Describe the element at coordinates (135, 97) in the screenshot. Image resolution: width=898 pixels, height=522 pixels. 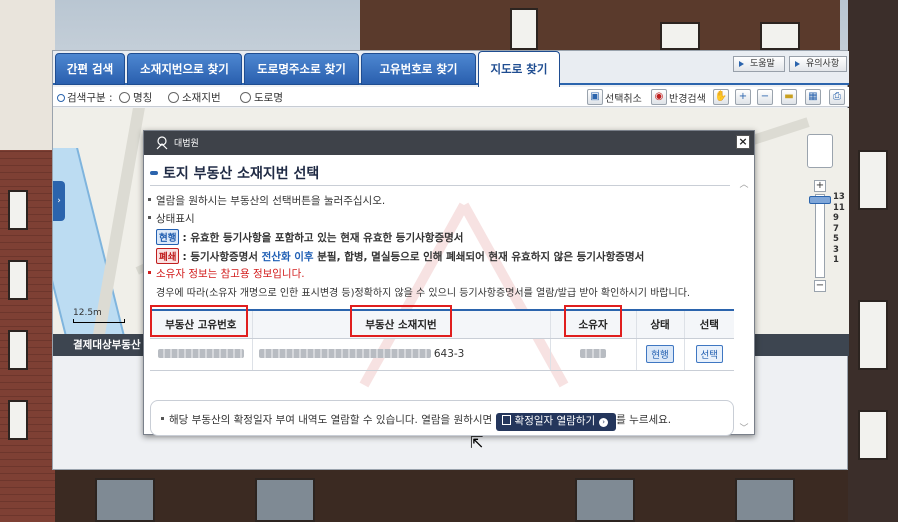
I see `radio-name: 명칭` at that location.